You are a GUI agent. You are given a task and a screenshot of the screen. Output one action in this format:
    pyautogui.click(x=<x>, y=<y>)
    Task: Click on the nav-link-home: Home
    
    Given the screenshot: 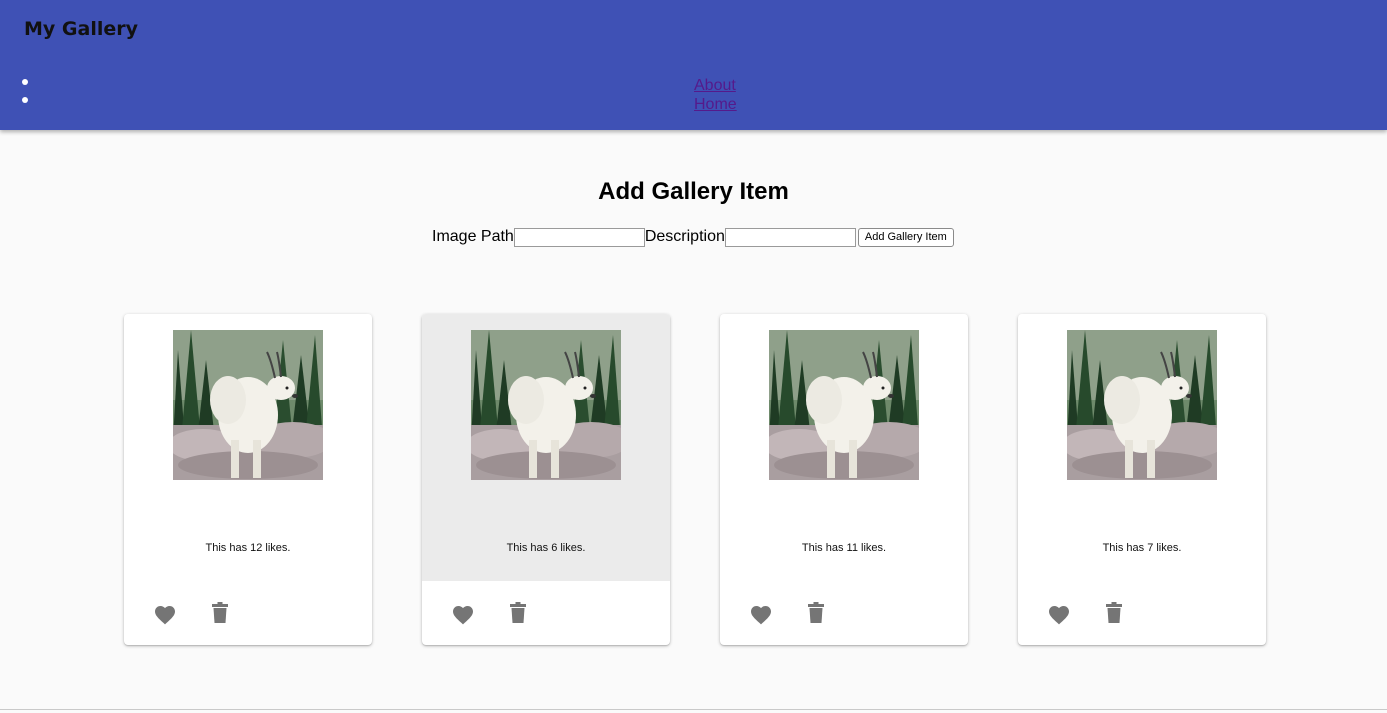 What is the action you would take?
    pyautogui.click(x=715, y=105)
    